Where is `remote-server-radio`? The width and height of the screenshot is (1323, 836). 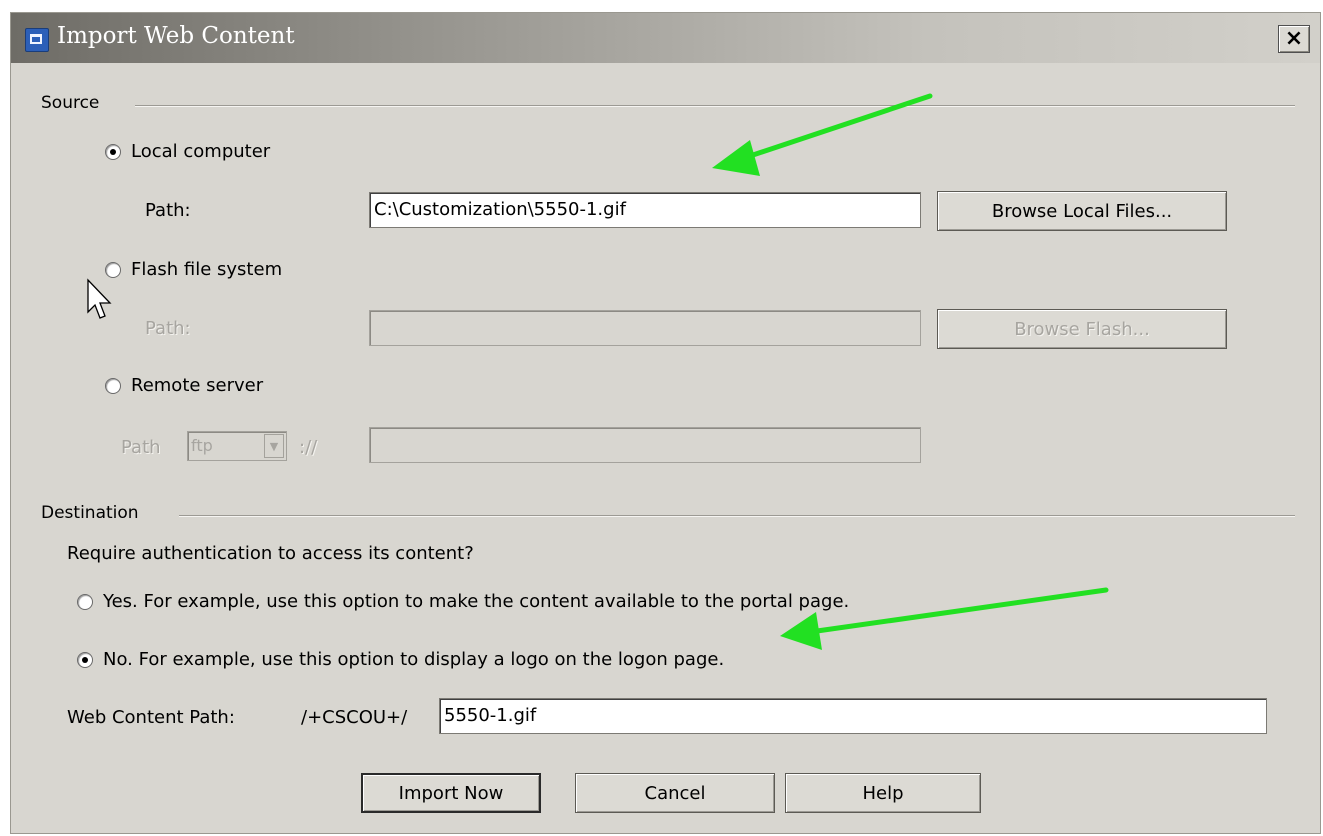 remote-server-radio is located at coordinates (113, 385).